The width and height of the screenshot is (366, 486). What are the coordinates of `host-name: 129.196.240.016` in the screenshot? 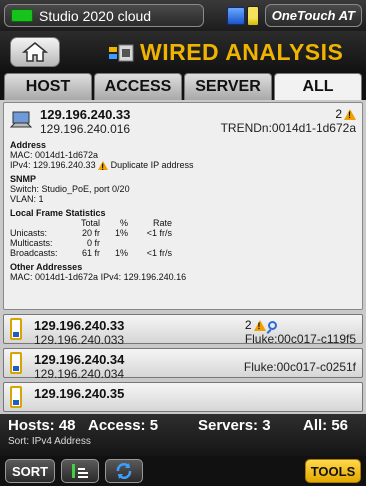 It's located at (85, 129).